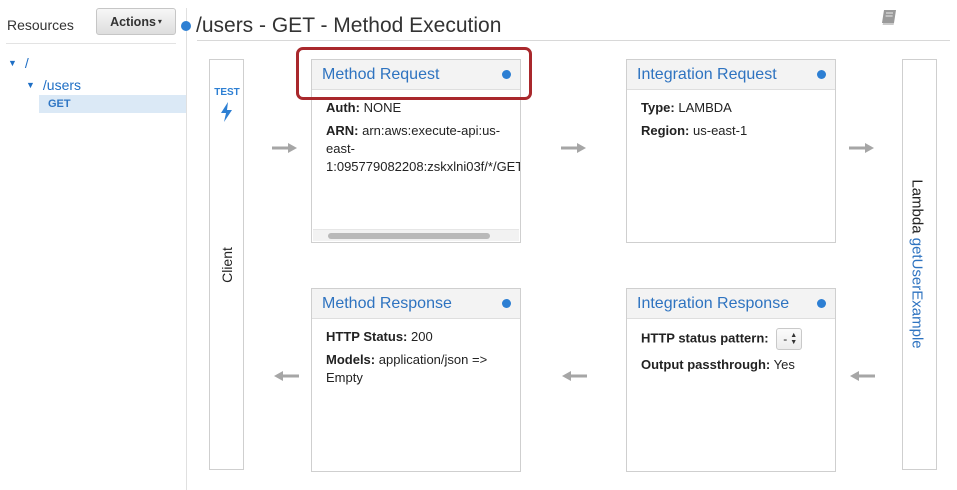 The image size is (957, 490). Describe the element at coordinates (340, 148) in the screenshot. I see `arn-line2: east-` at that location.